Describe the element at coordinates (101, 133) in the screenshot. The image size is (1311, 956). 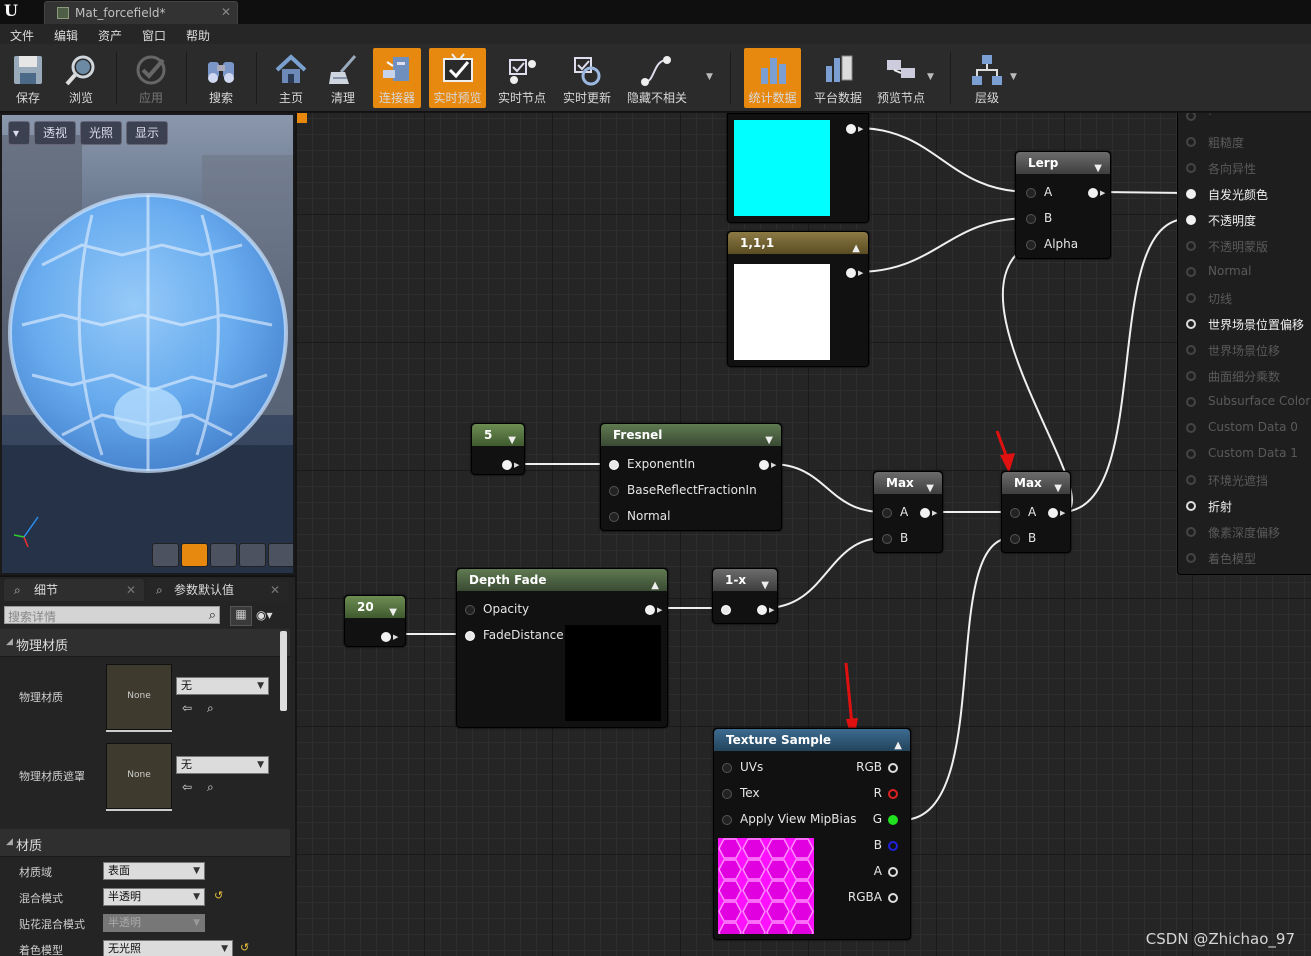
I see `lit-button: 光照` at that location.